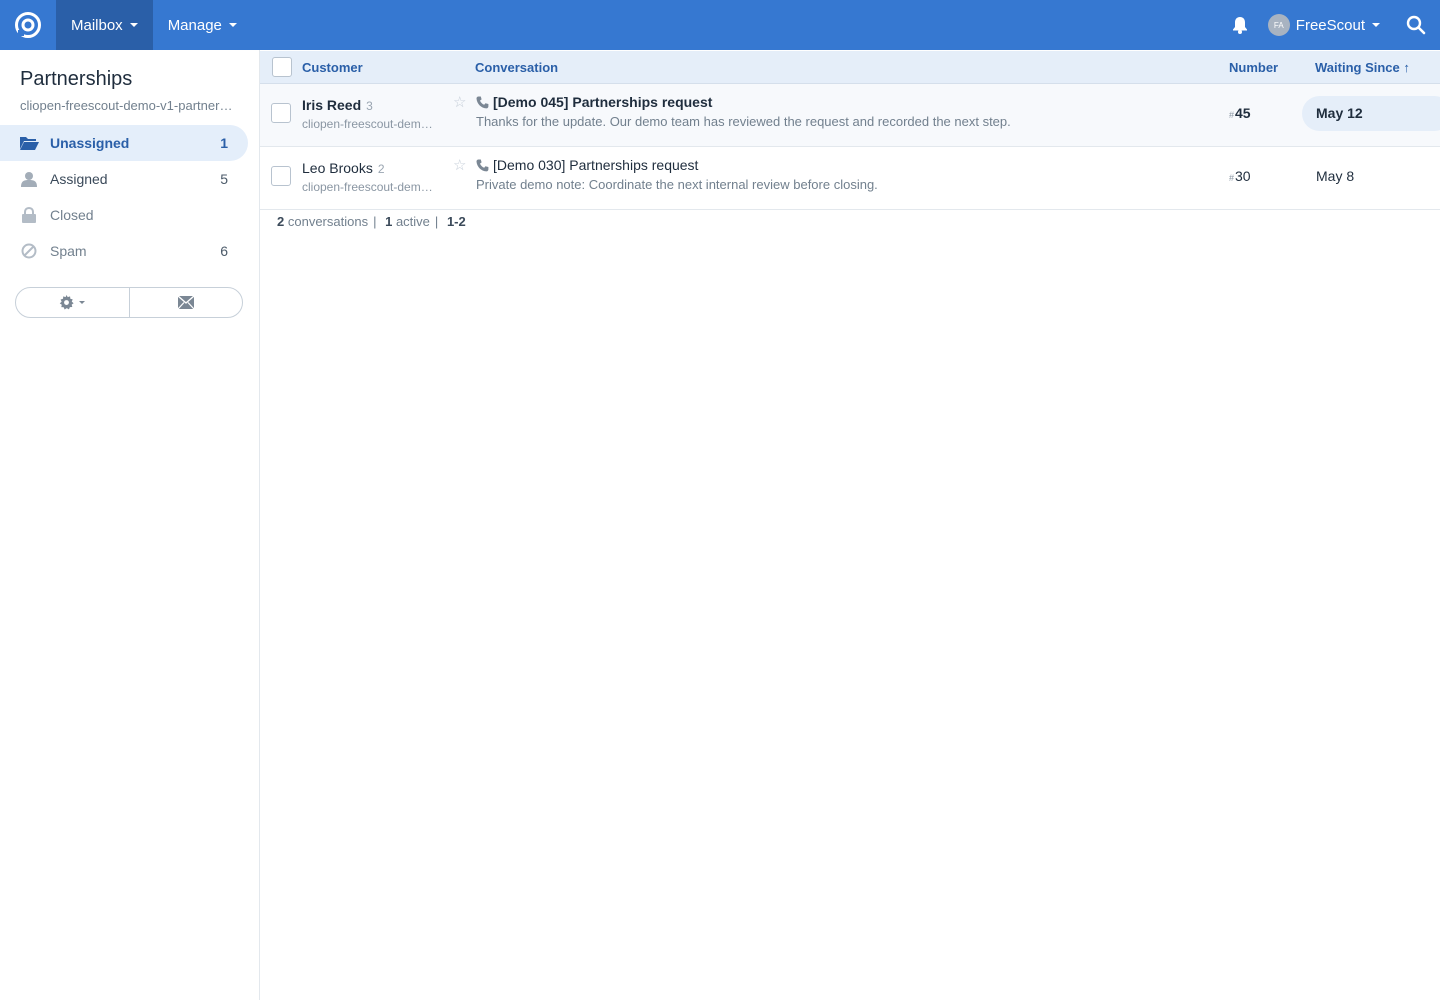  What do you see at coordinates (1243, 176) in the screenshot?
I see `conversation-number-value: 30` at bounding box center [1243, 176].